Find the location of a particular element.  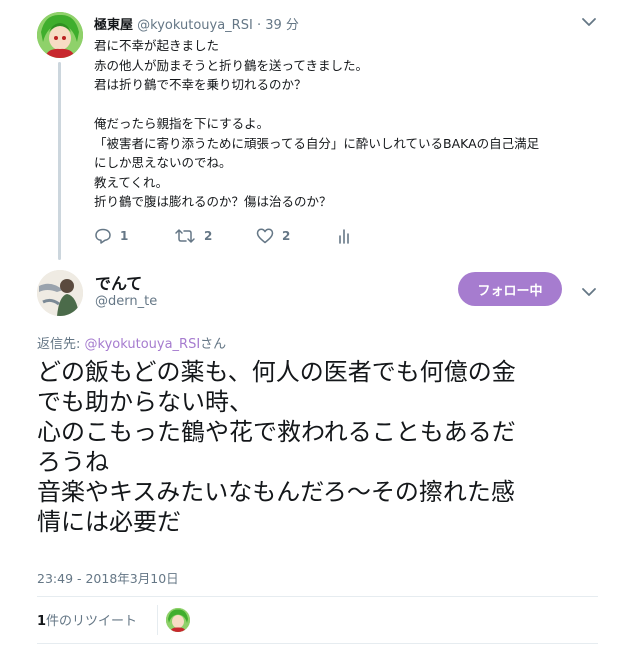

parent-display-name: 極東屋 is located at coordinates (113, 25).